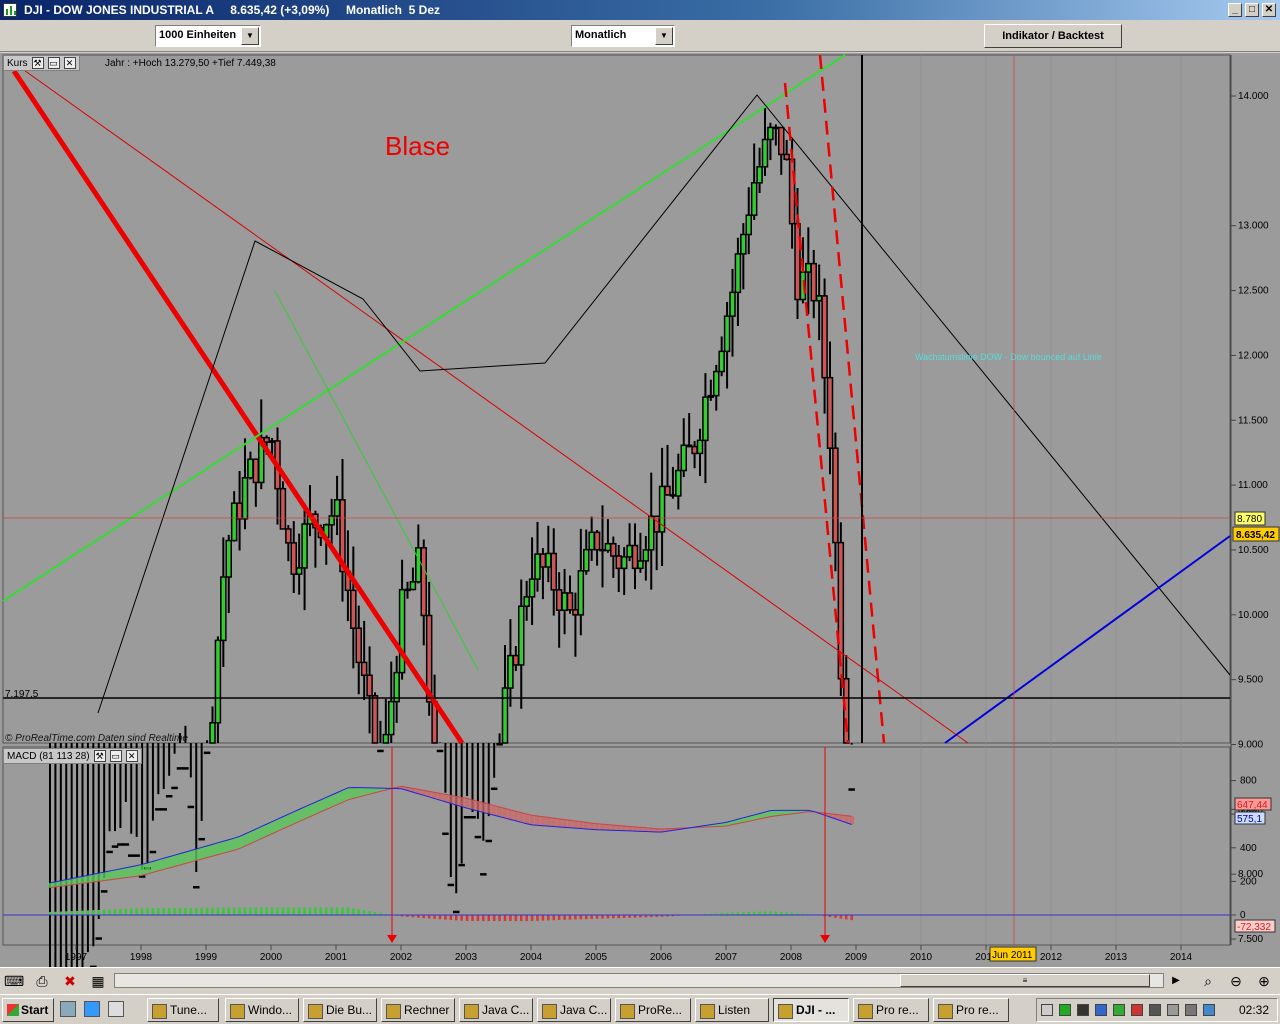 The image size is (1280, 1024). What do you see at coordinates (116, 1009) in the screenshot?
I see `quicklaunch-icon` at bounding box center [116, 1009].